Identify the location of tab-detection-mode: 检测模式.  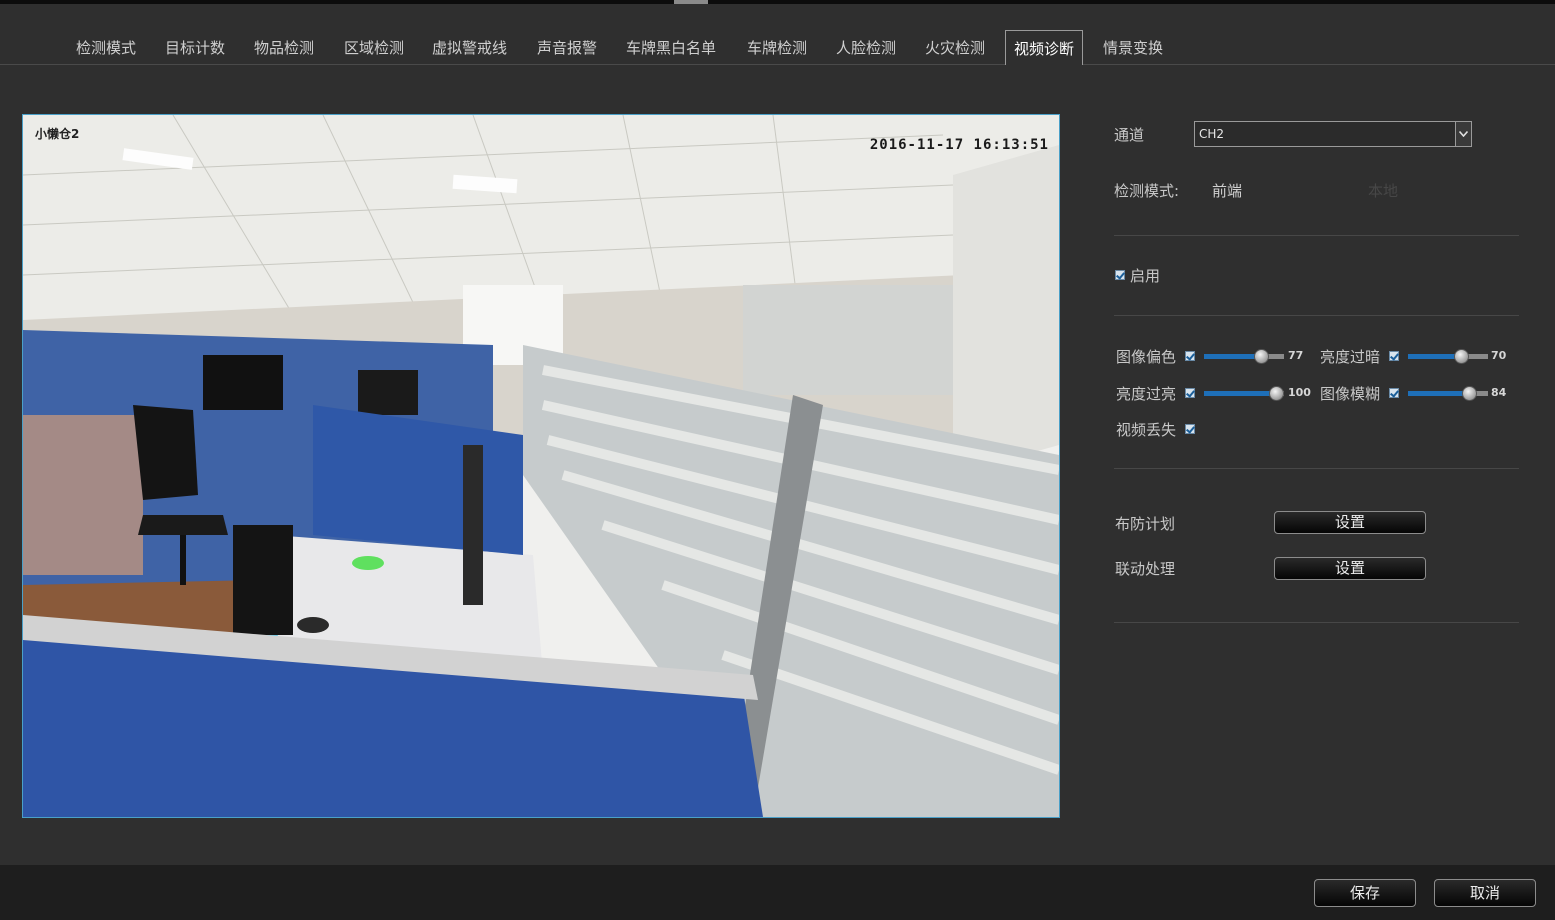
(106, 48).